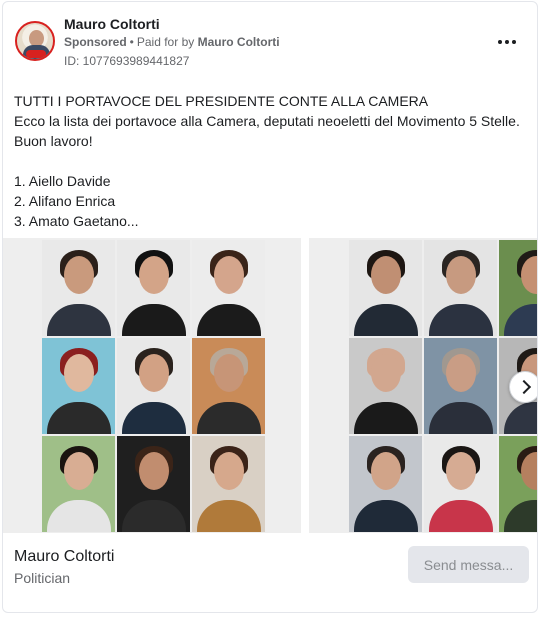  Describe the element at coordinates (36, 54) in the screenshot. I see `avatar-badge` at that location.